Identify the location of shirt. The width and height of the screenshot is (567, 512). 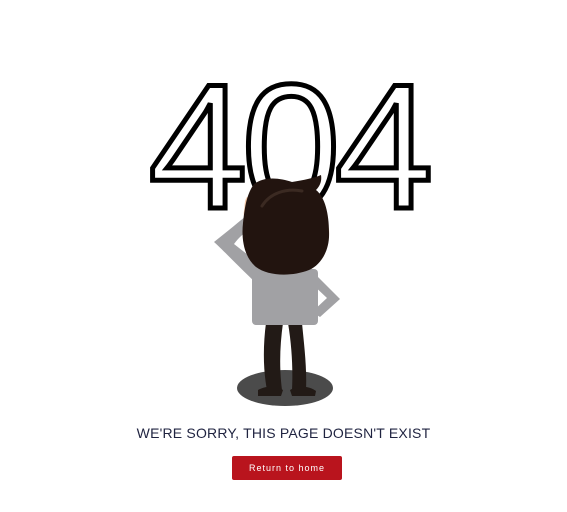
(285, 297).